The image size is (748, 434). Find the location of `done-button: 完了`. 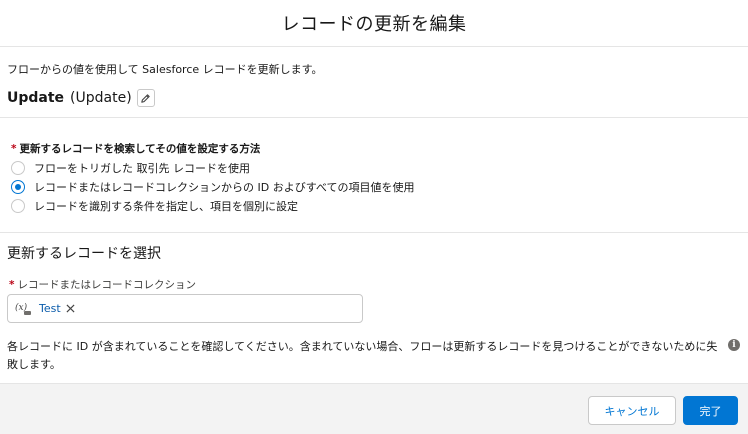

done-button: 完了 is located at coordinates (710, 410).